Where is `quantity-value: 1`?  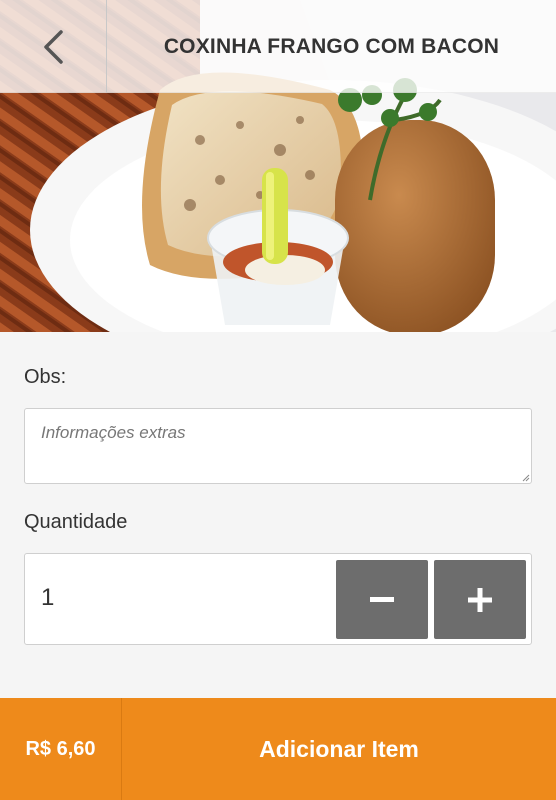 quantity-value: 1 is located at coordinates (47, 598).